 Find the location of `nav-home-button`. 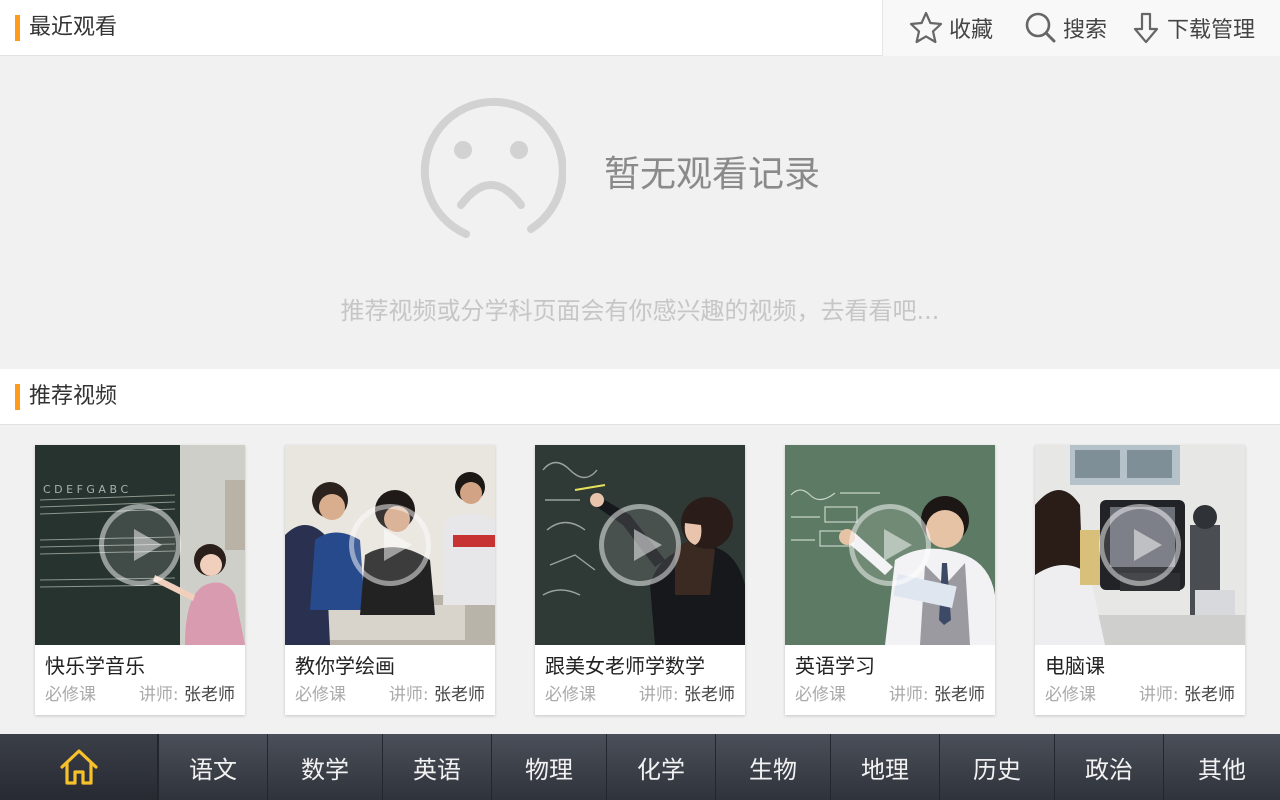

nav-home-button is located at coordinates (79, 767).